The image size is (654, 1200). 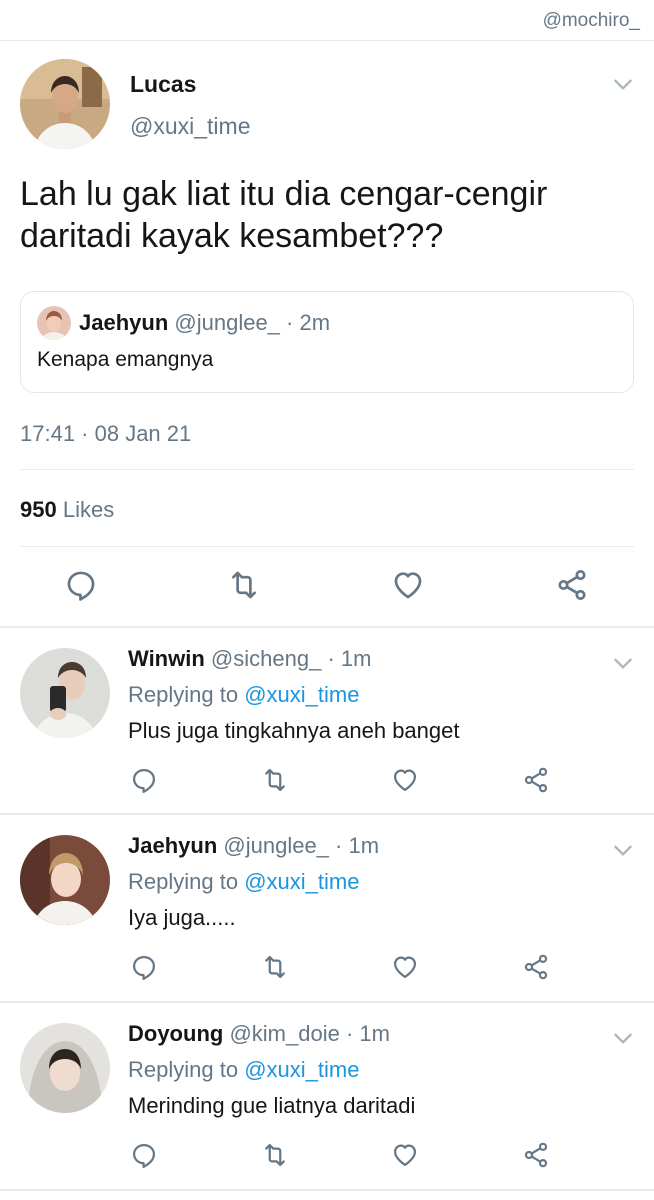 I want to click on reply-header: Doyoung @kim_doie · 1m, so click(x=259, y=1034).